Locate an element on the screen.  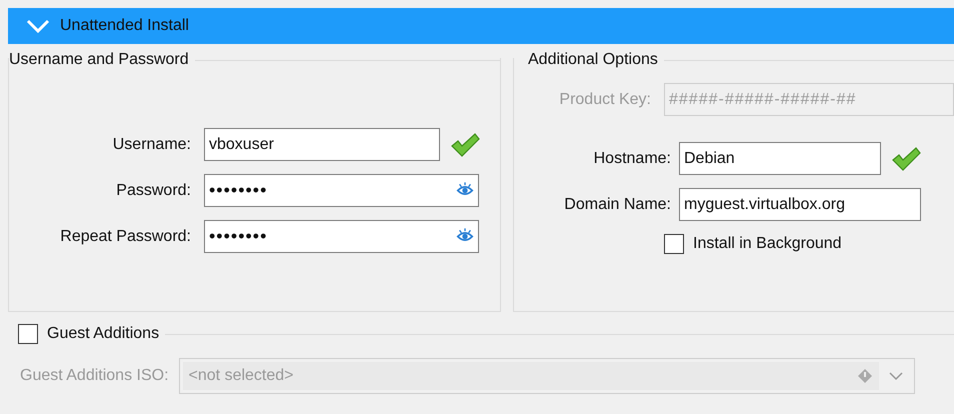
field-label: Password: is located at coordinates (153, 191).